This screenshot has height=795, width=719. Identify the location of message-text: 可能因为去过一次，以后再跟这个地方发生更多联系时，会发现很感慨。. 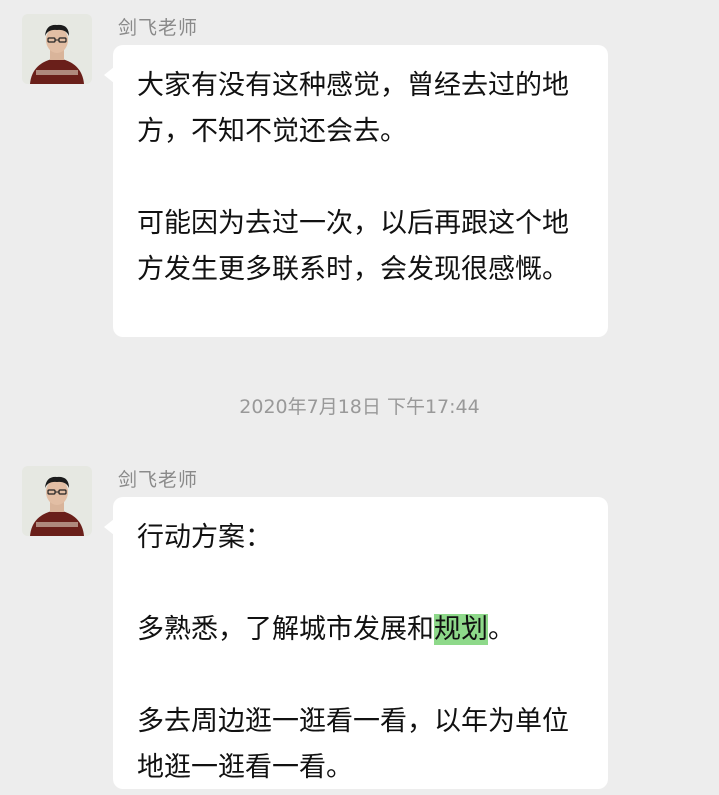
(353, 246).